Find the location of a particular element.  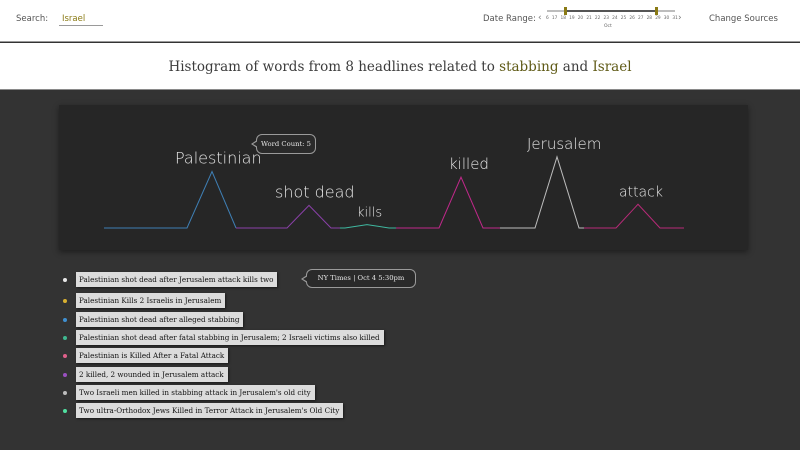

date-day-tick: 24 is located at coordinates (614, 18).